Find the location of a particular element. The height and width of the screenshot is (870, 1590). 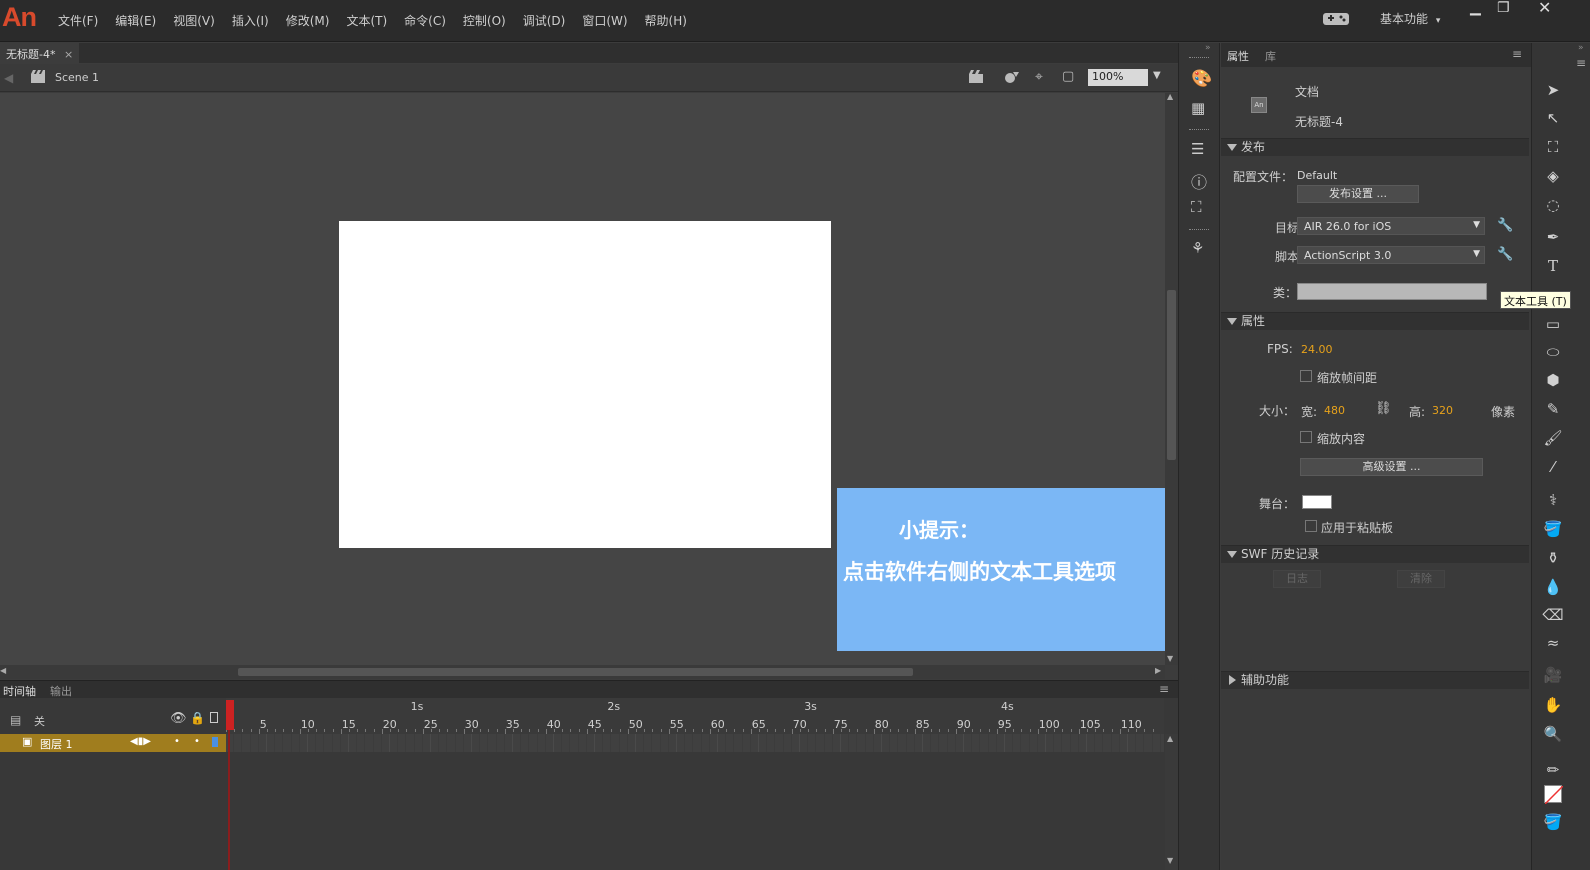

accessibility-section-header: 辅助功能 is located at coordinates (1375, 680).